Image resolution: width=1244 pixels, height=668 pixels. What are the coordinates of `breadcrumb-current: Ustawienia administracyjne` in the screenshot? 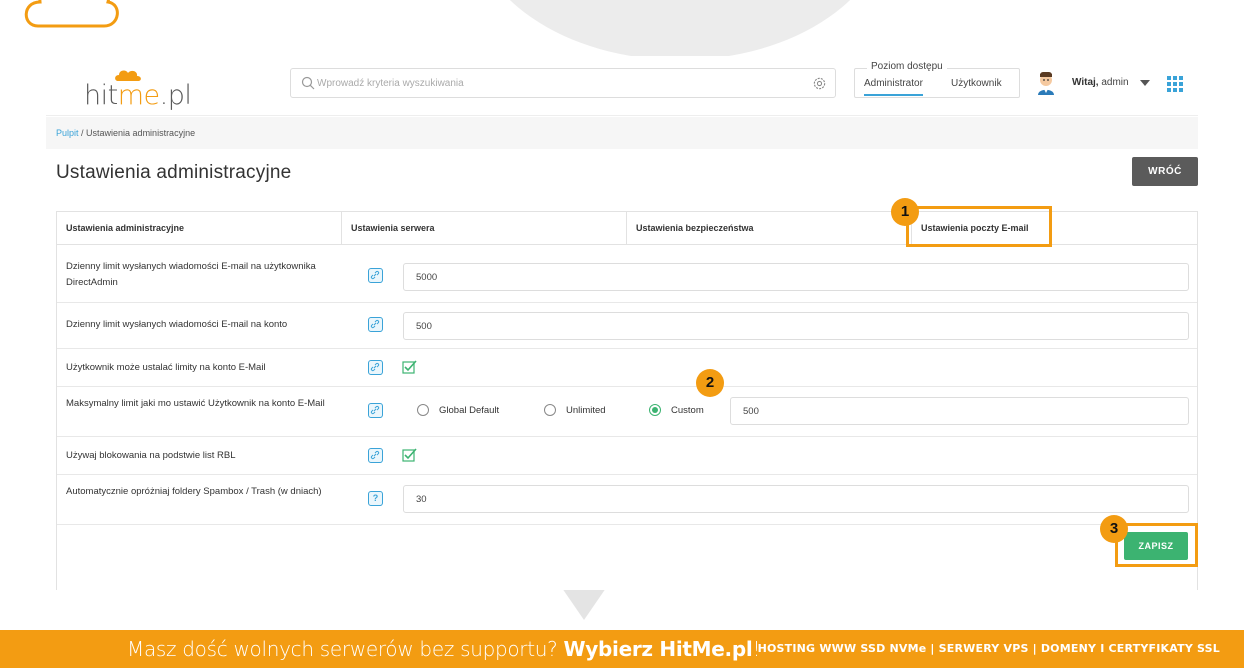 It's located at (141, 133).